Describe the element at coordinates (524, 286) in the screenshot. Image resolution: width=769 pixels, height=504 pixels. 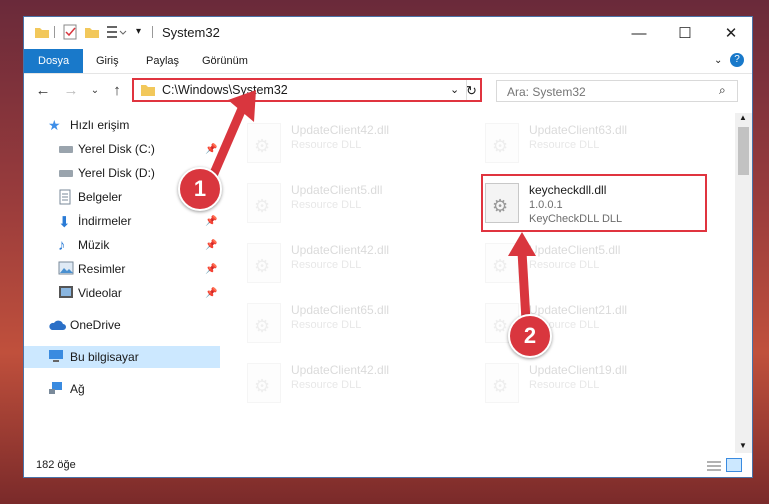
I see `arrow-2-shaft` at that location.